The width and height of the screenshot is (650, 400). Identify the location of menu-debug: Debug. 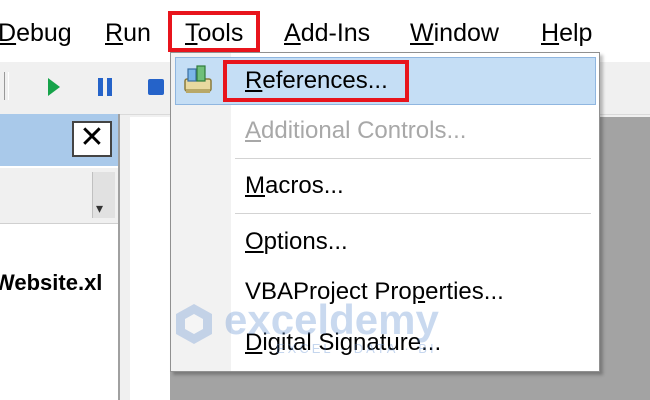
(36, 33).